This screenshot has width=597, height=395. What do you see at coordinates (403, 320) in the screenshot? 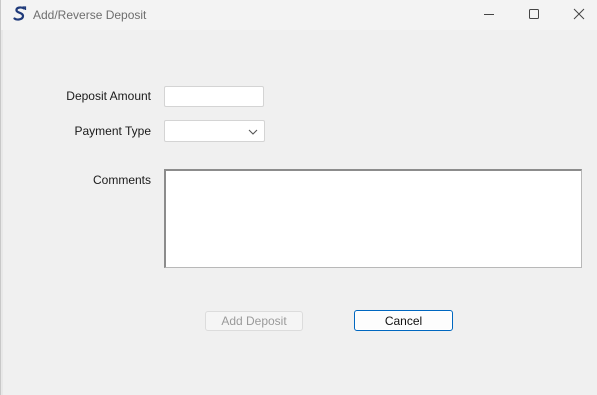
I see `cancel-button: Cancel` at bounding box center [403, 320].